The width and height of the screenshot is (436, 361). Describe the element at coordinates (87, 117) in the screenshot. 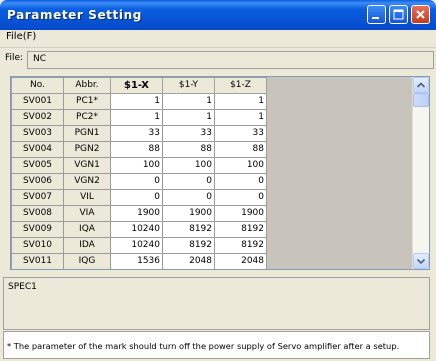

I see `param-abbr: PC2*` at that location.